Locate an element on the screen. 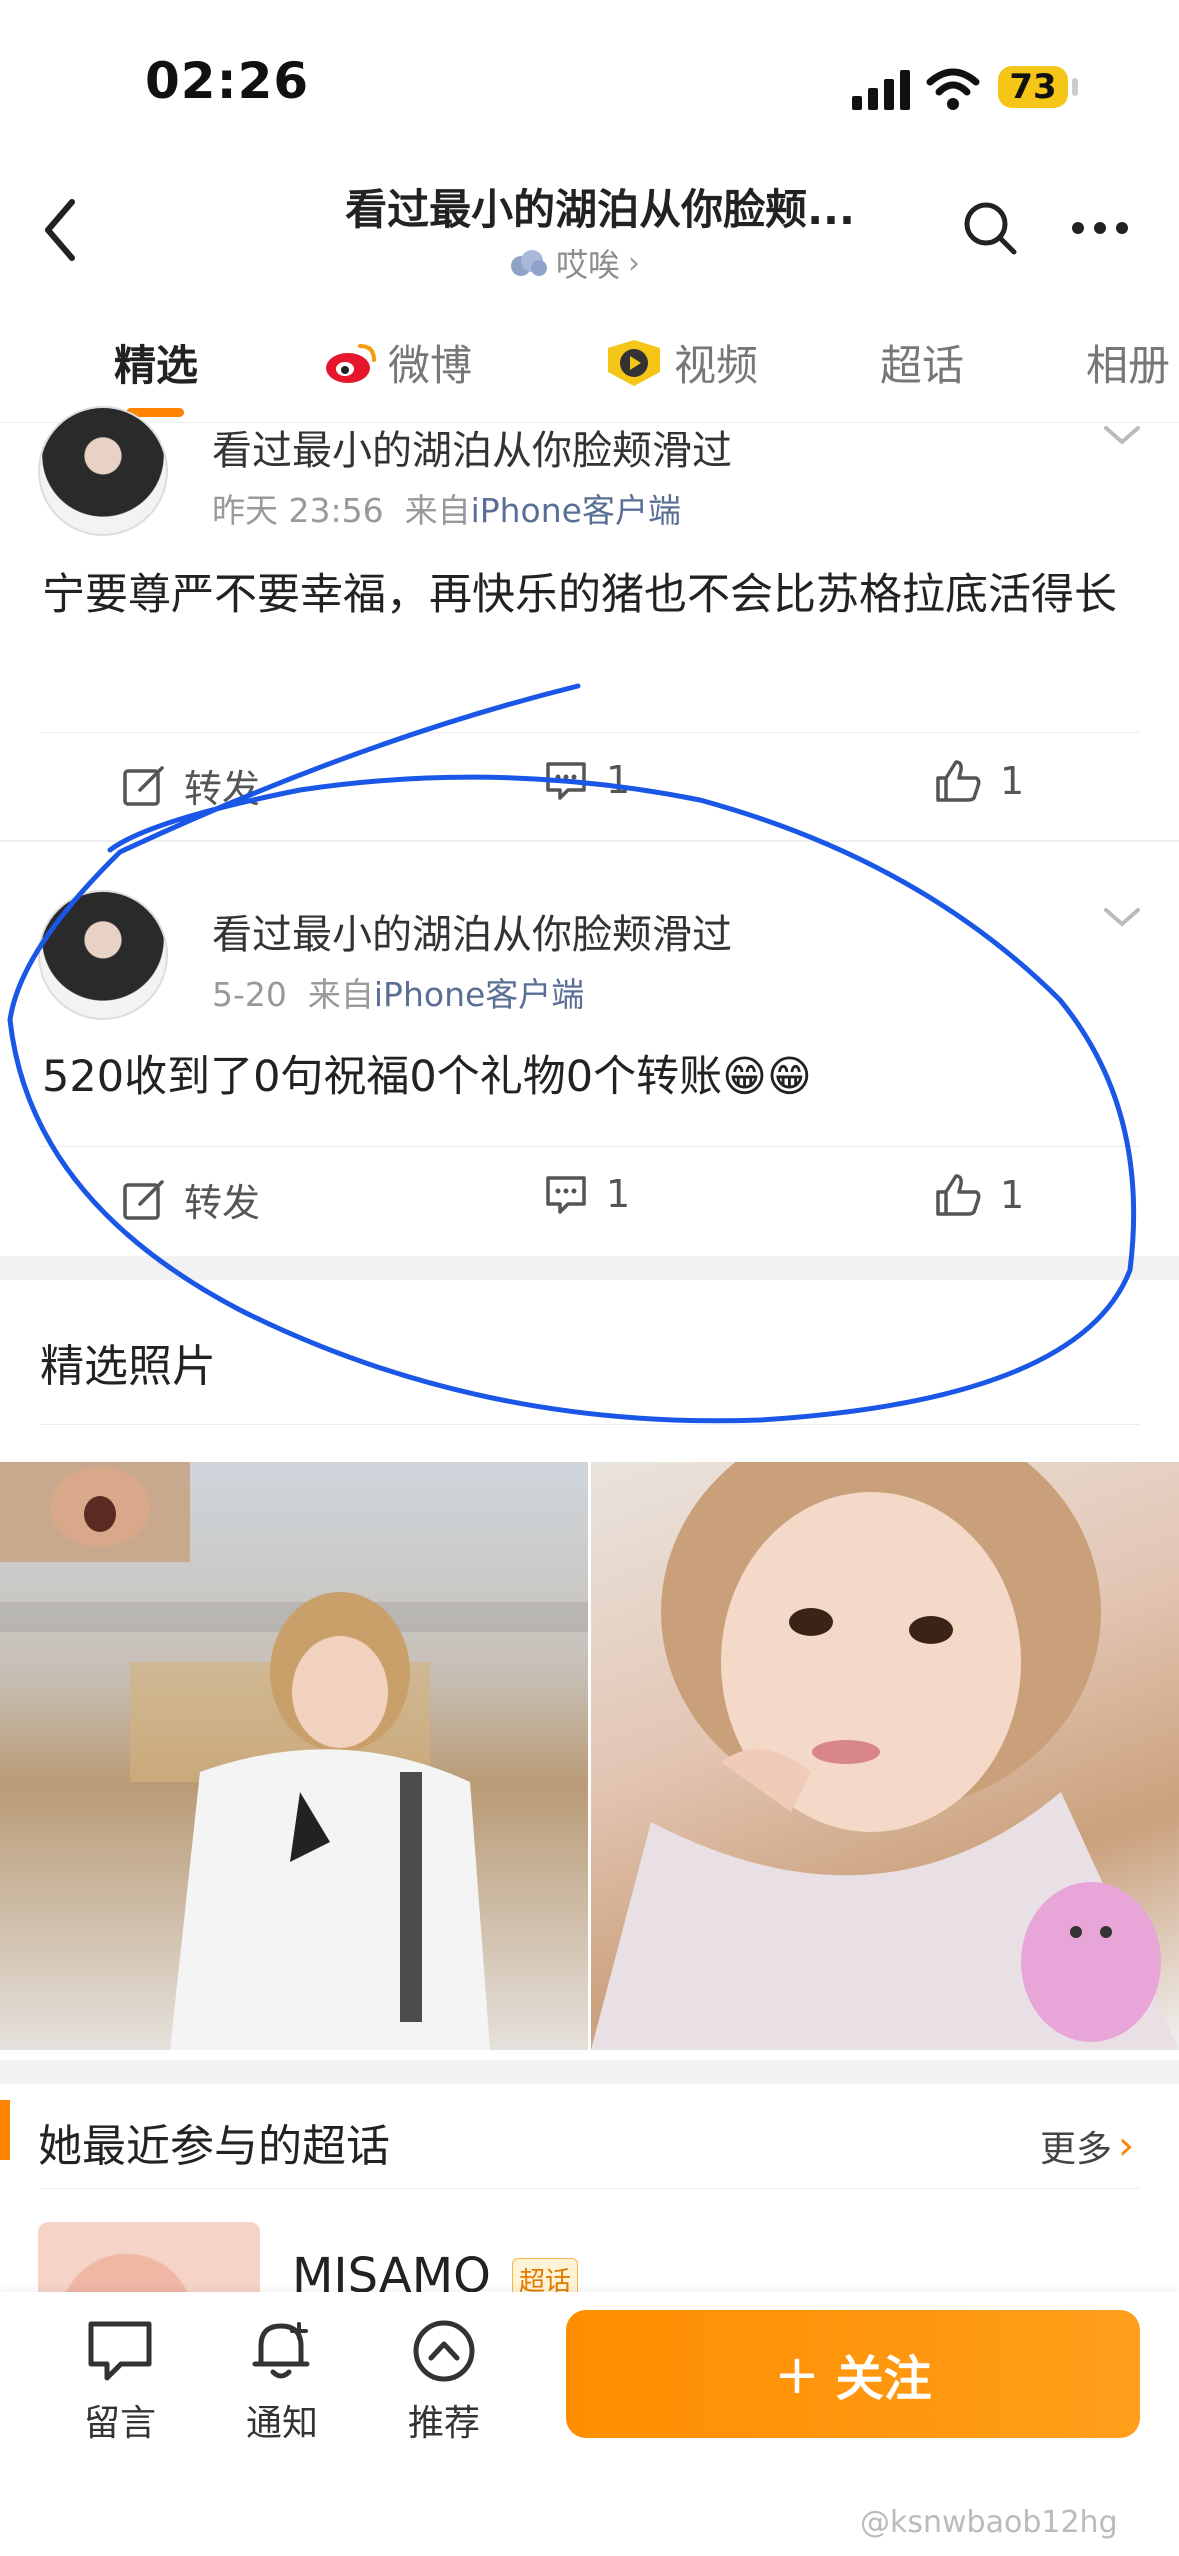 This screenshot has height=2556, width=1179. search-icon is located at coordinates (990, 228).